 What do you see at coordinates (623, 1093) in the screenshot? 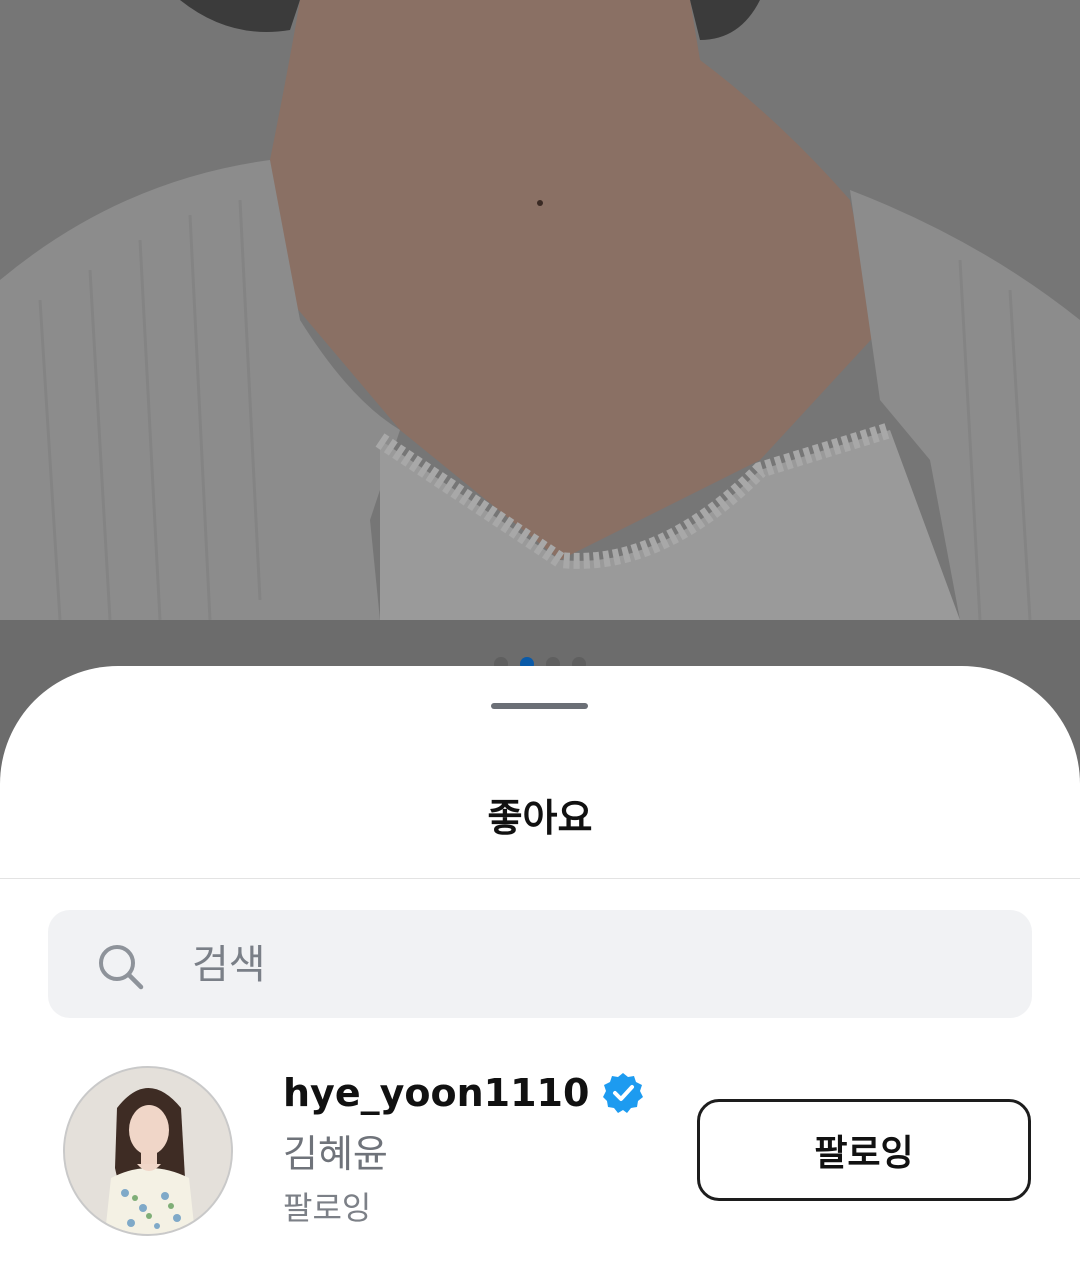
I see `verified-badge-icon` at bounding box center [623, 1093].